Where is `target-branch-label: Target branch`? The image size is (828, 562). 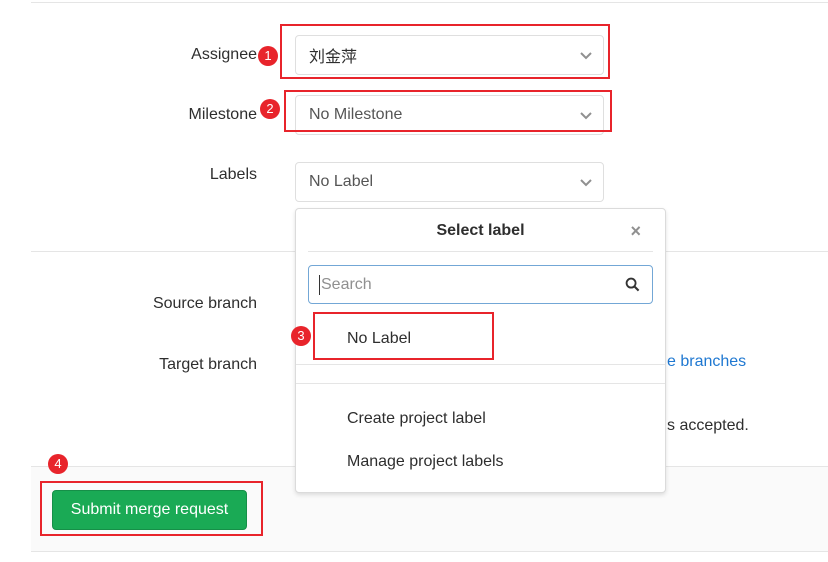
target-branch-label: Target branch is located at coordinates (208, 364).